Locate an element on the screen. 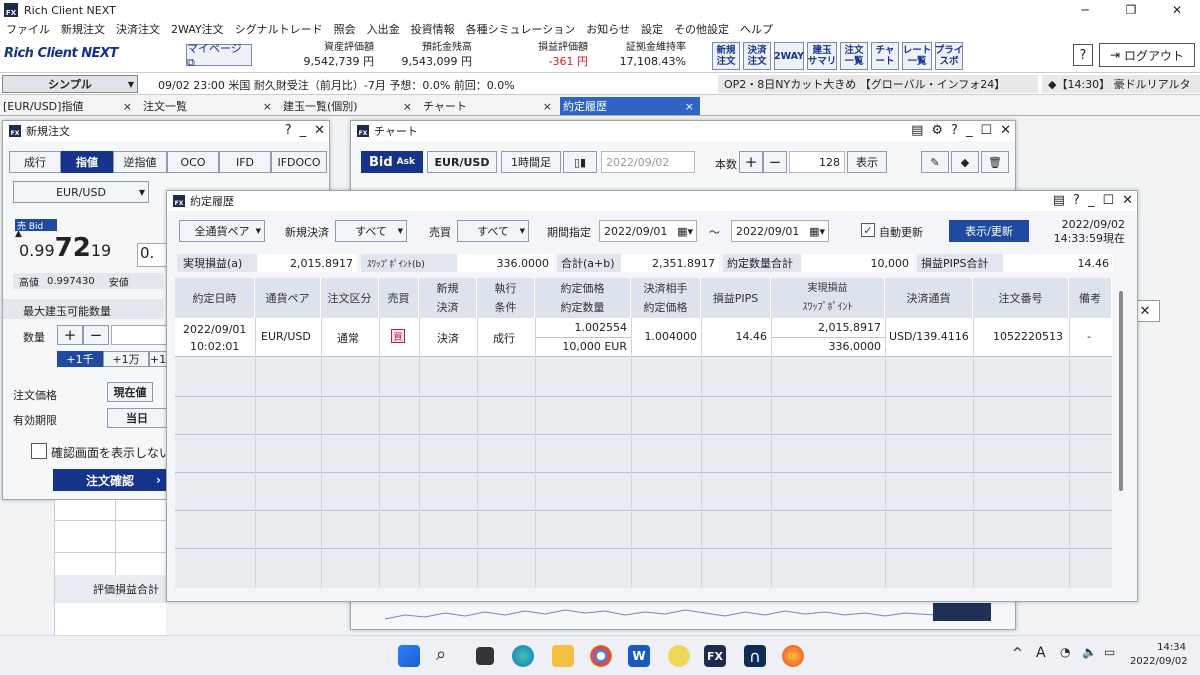 This screenshot has height=675, width=1200. battery-icon: ▭ is located at coordinates (1109, 652).